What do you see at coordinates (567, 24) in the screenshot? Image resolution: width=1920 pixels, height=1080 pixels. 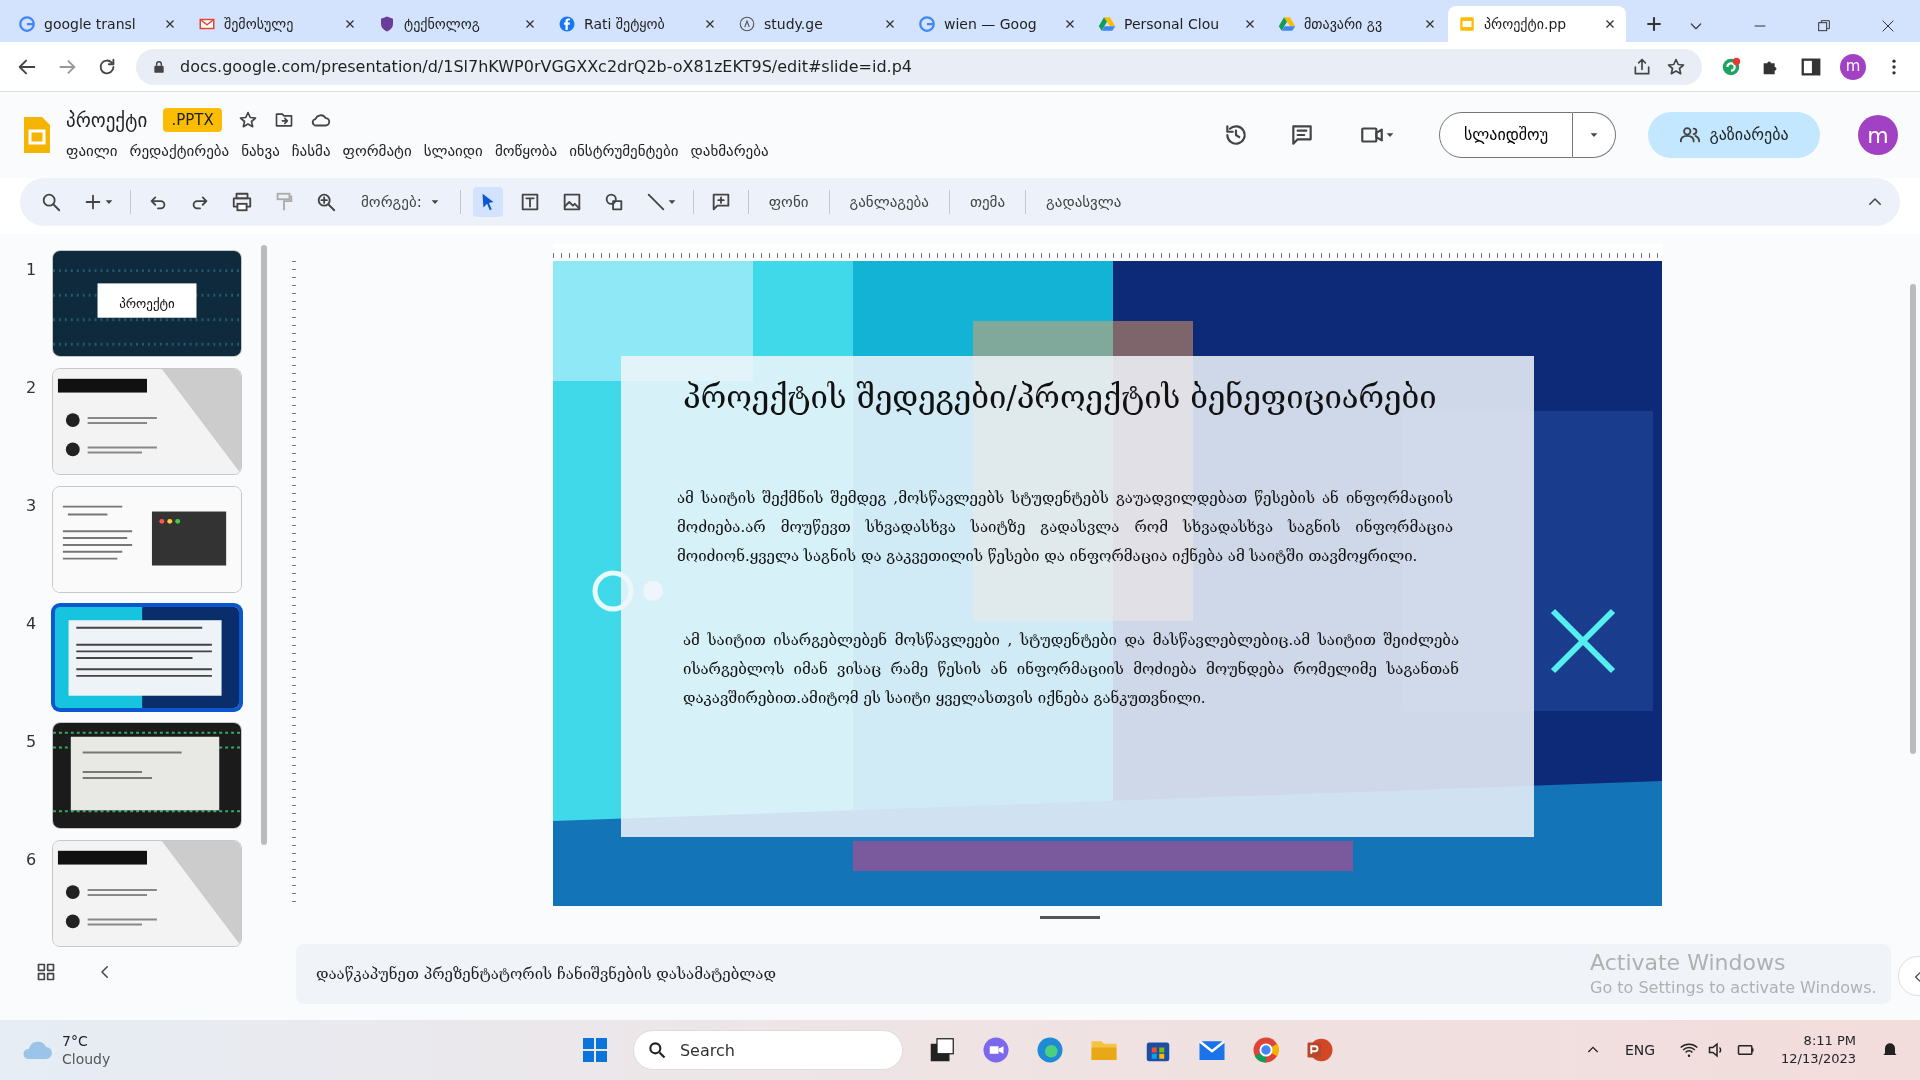 I see `facebook-icon` at bounding box center [567, 24].